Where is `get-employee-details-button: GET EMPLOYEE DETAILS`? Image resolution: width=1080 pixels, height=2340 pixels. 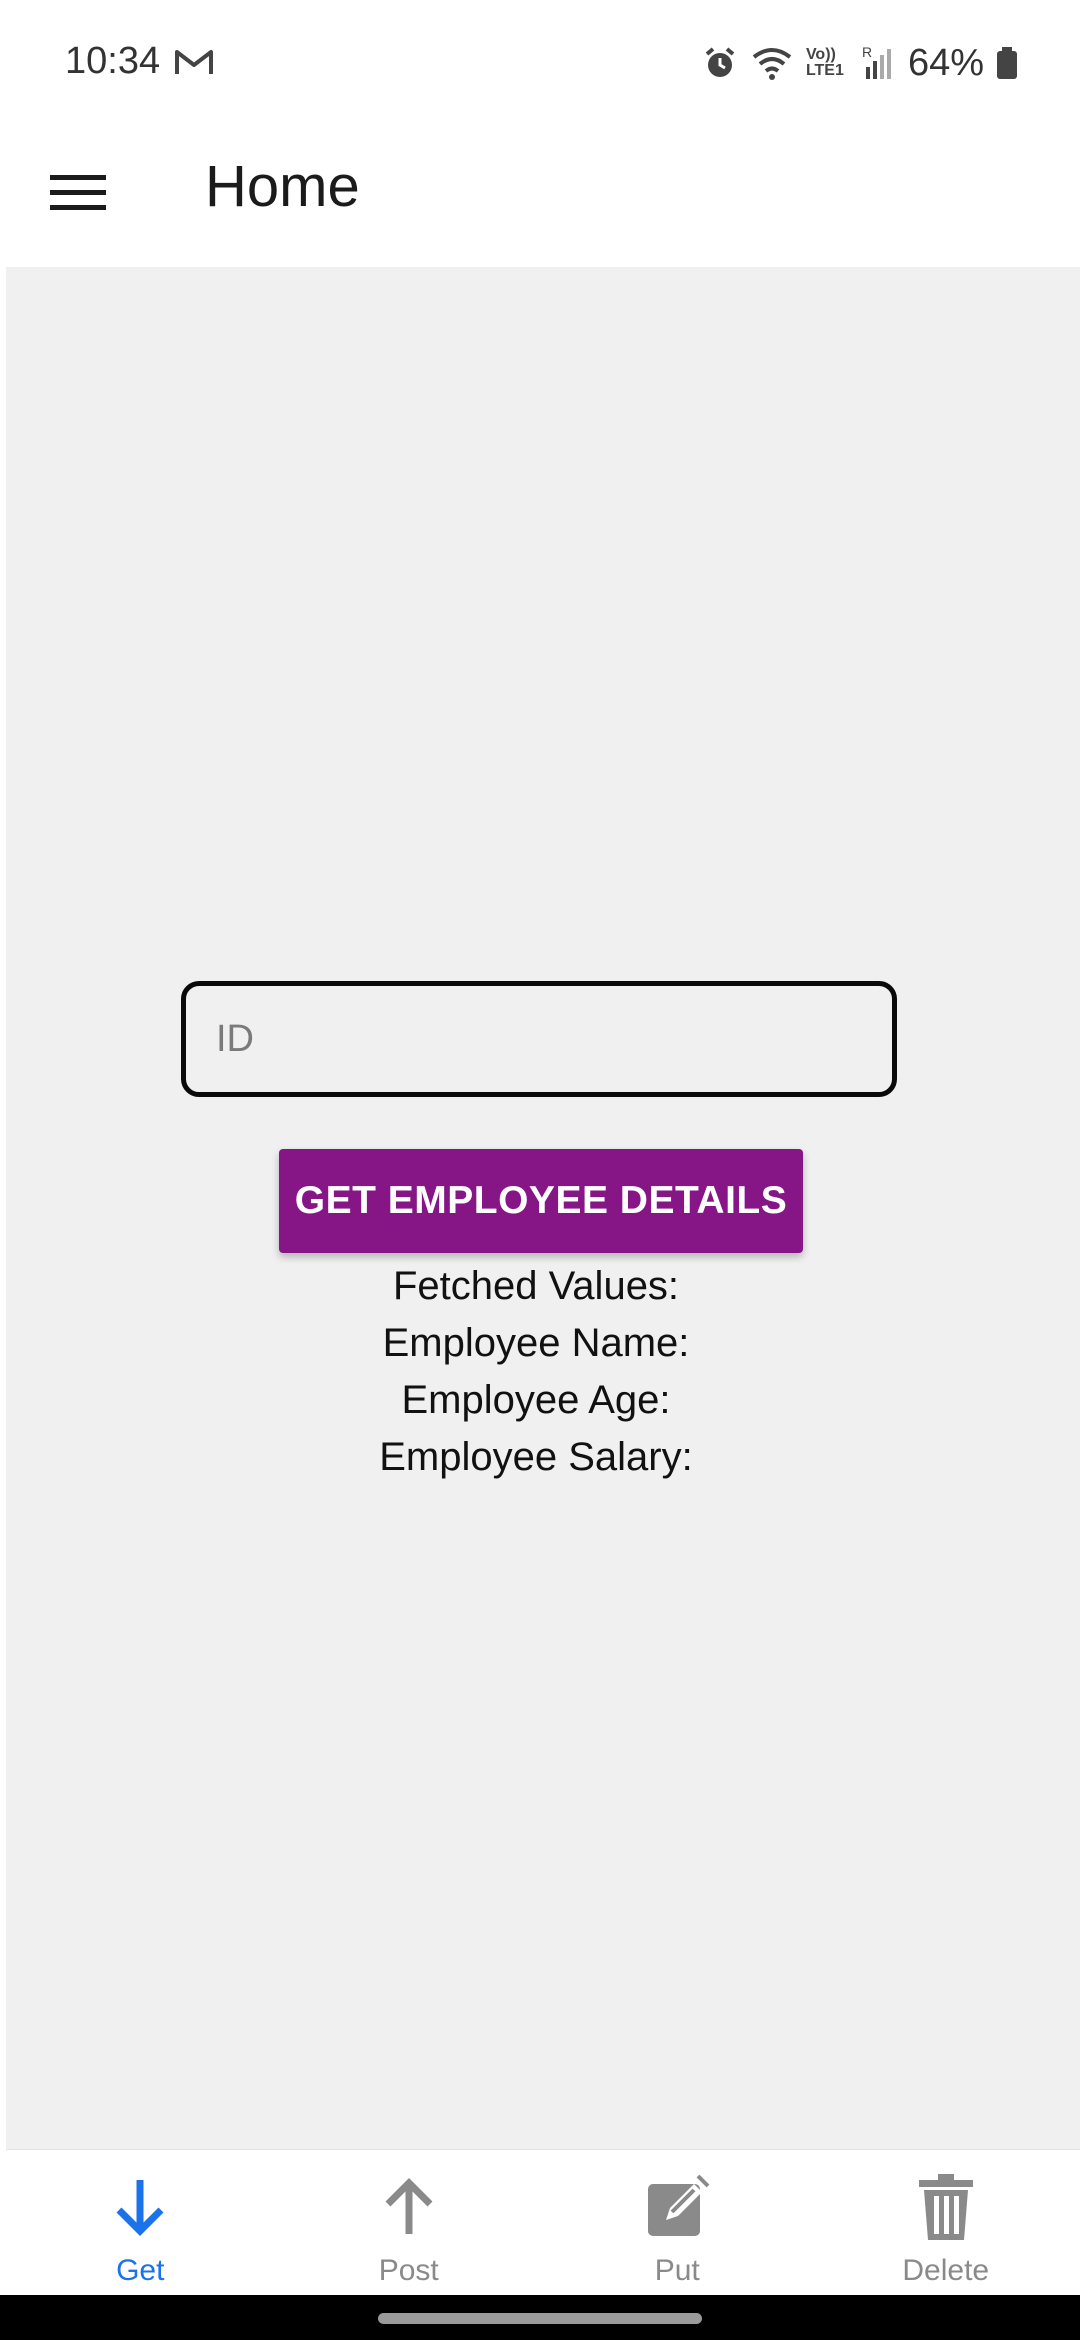
get-employee-details-button: GET EMPLOYEE DETAILS is located at coordinates (541, 1201).